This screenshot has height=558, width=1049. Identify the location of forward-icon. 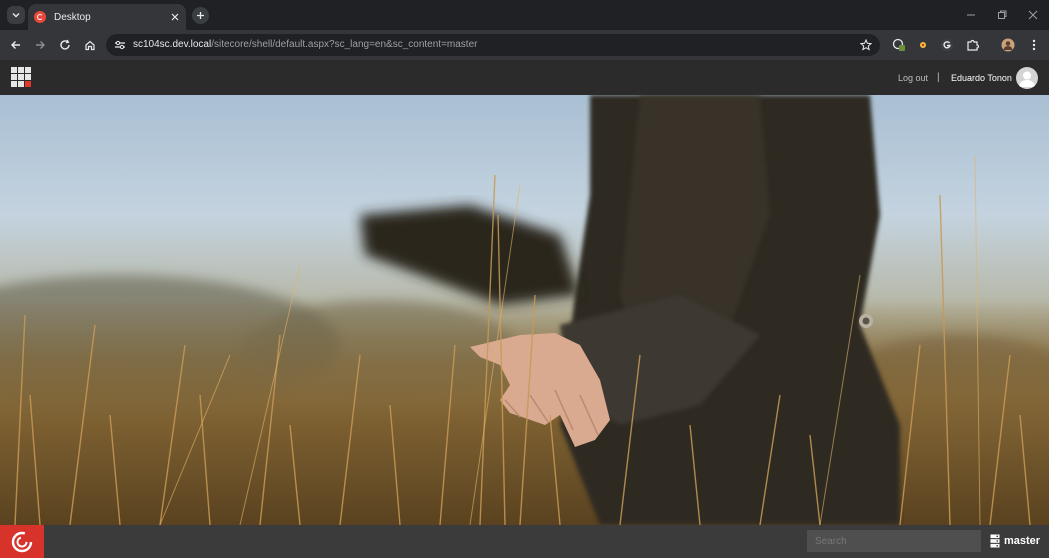
(40, 45).